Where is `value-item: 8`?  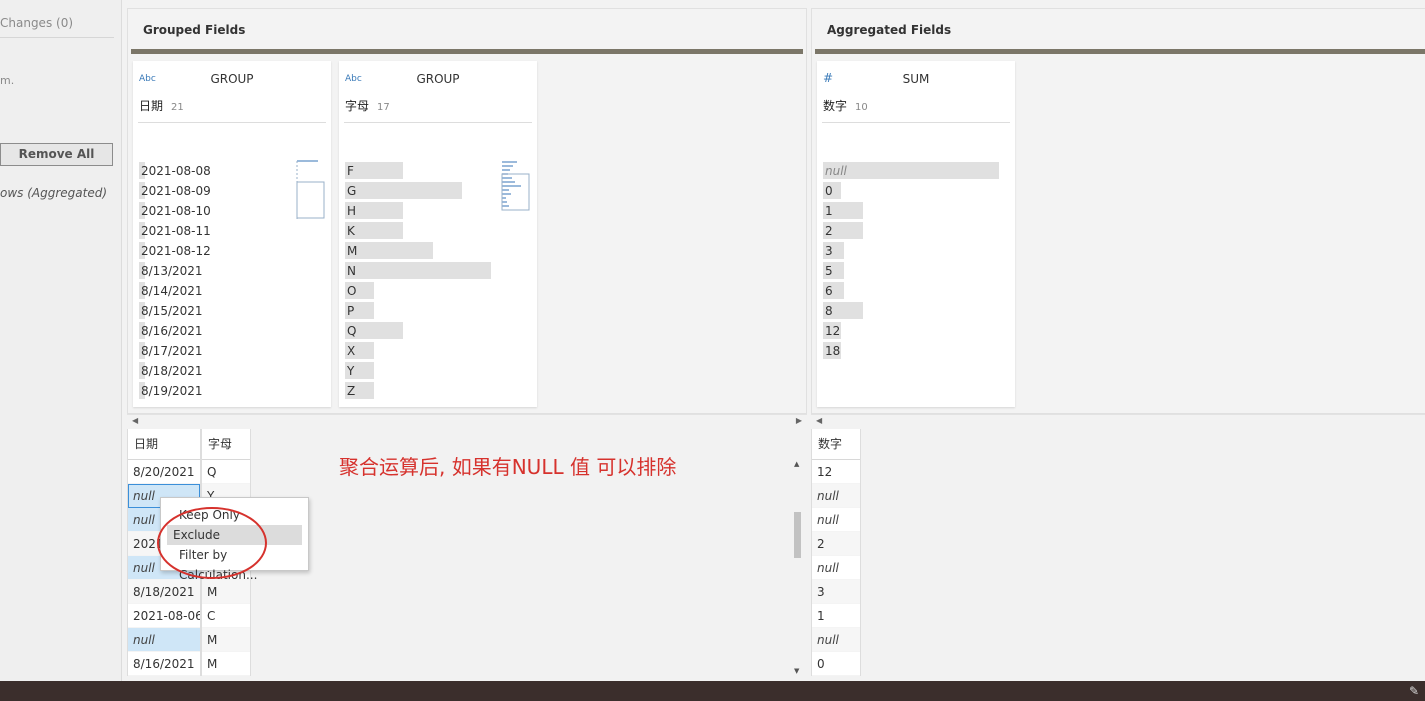 value-item: 8 is located at coordinates (916, 311).